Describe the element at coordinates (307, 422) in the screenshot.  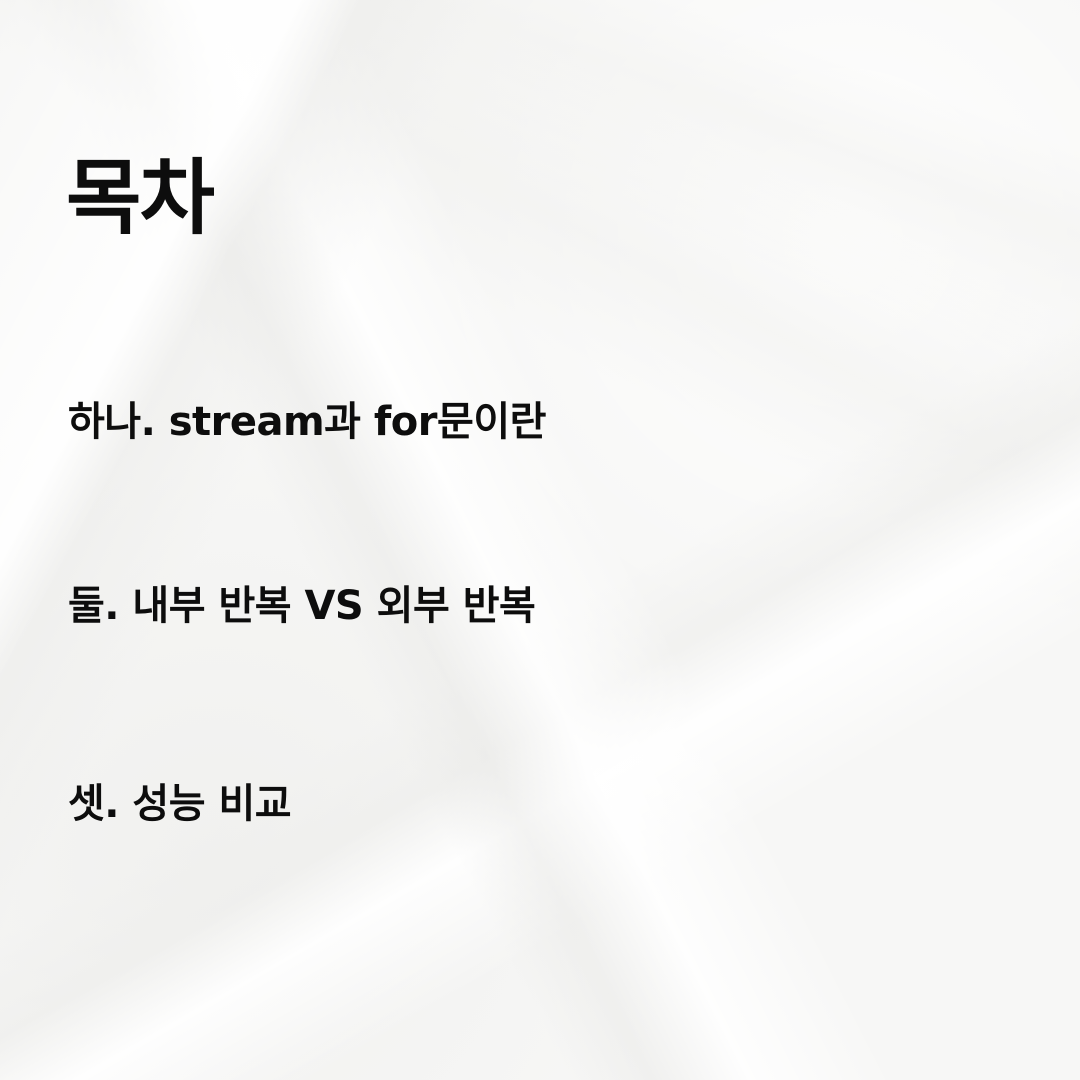
I see `toc-item-1: 하나. stream과 for문이란` at that location.